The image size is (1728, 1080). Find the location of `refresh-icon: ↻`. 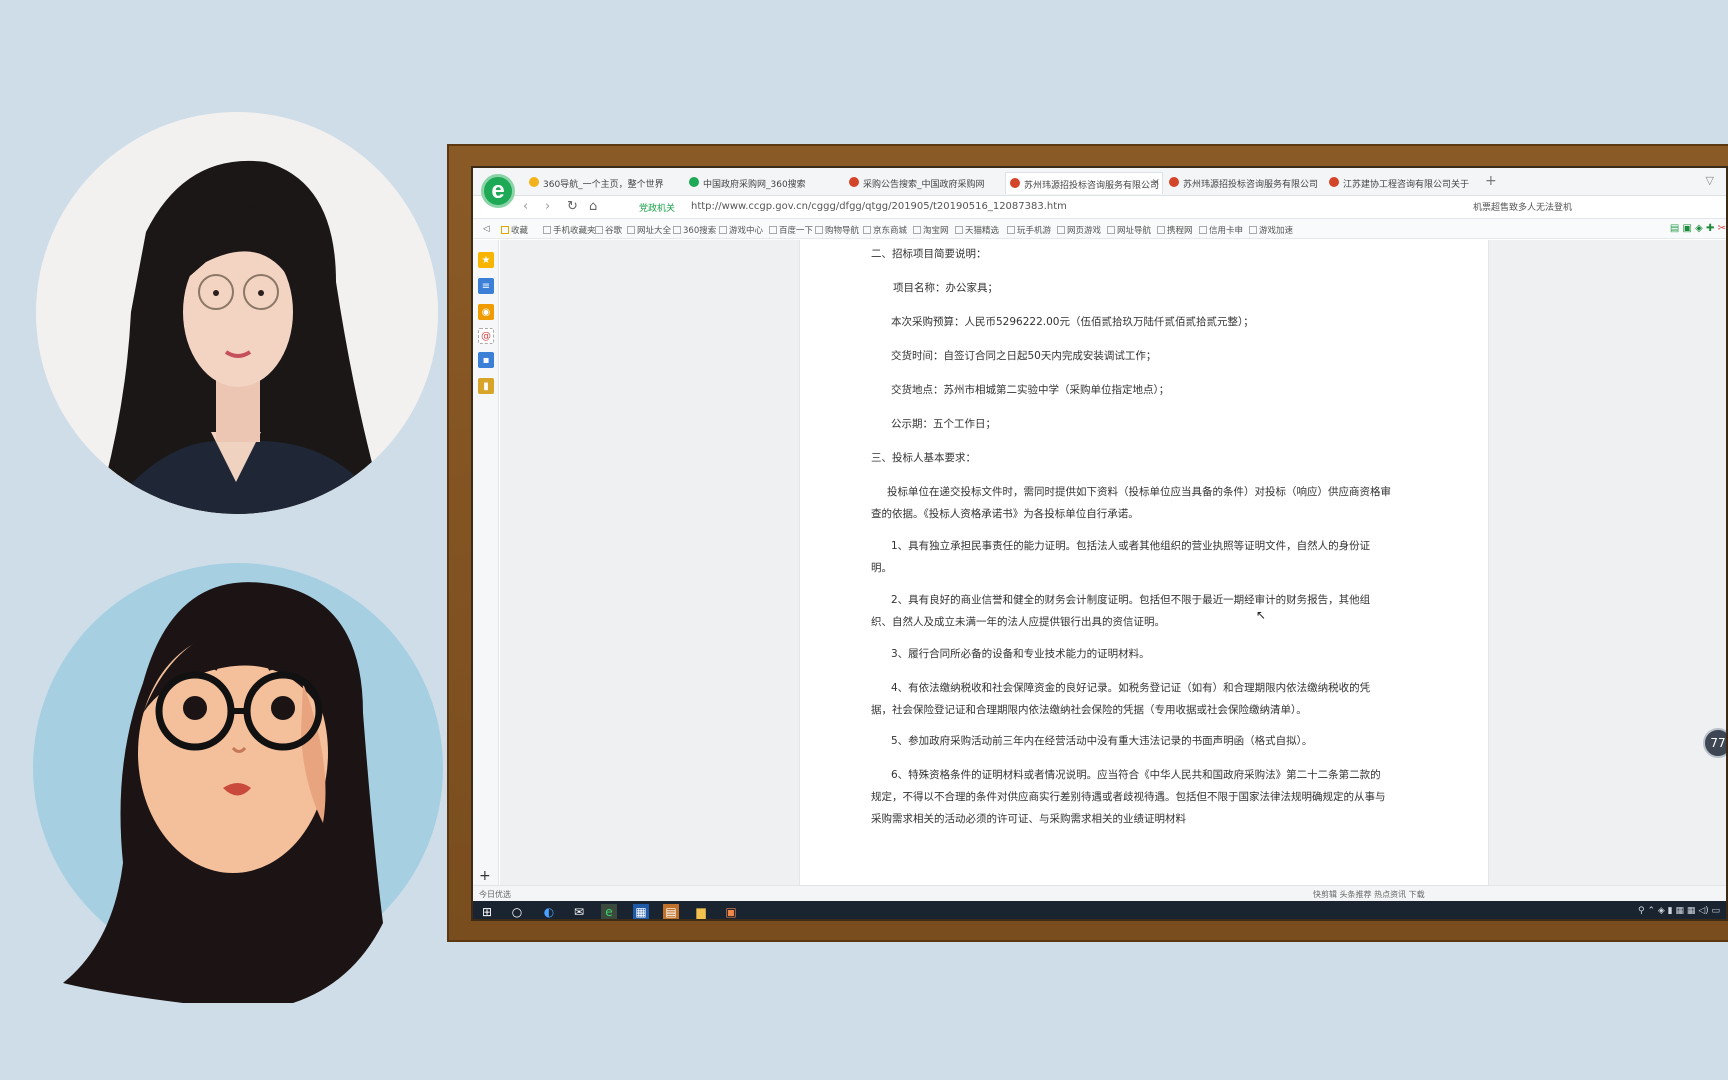

refresh-icon: ↻ is located at coordinates (572, 206).